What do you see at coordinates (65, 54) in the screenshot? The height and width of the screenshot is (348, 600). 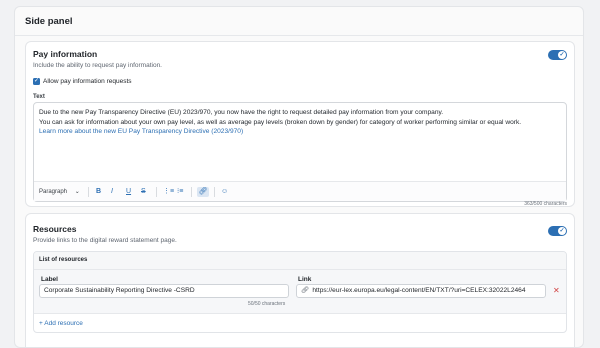 I see `pay-information-title: Pay information` at bounding box center [65, 54].